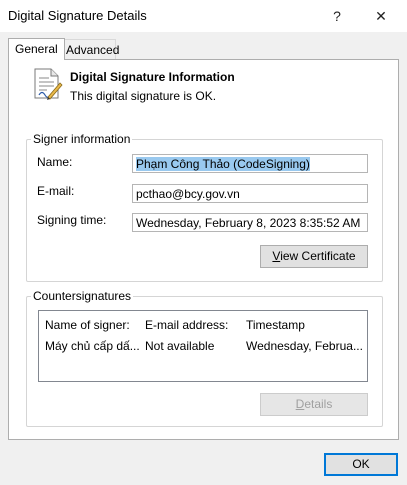 The width and height of the screenshot is (407, 485). What do you see at coordinates (318, 404) in the screenshot?
I see `details-label: etails` at bounding box center [318, 404].